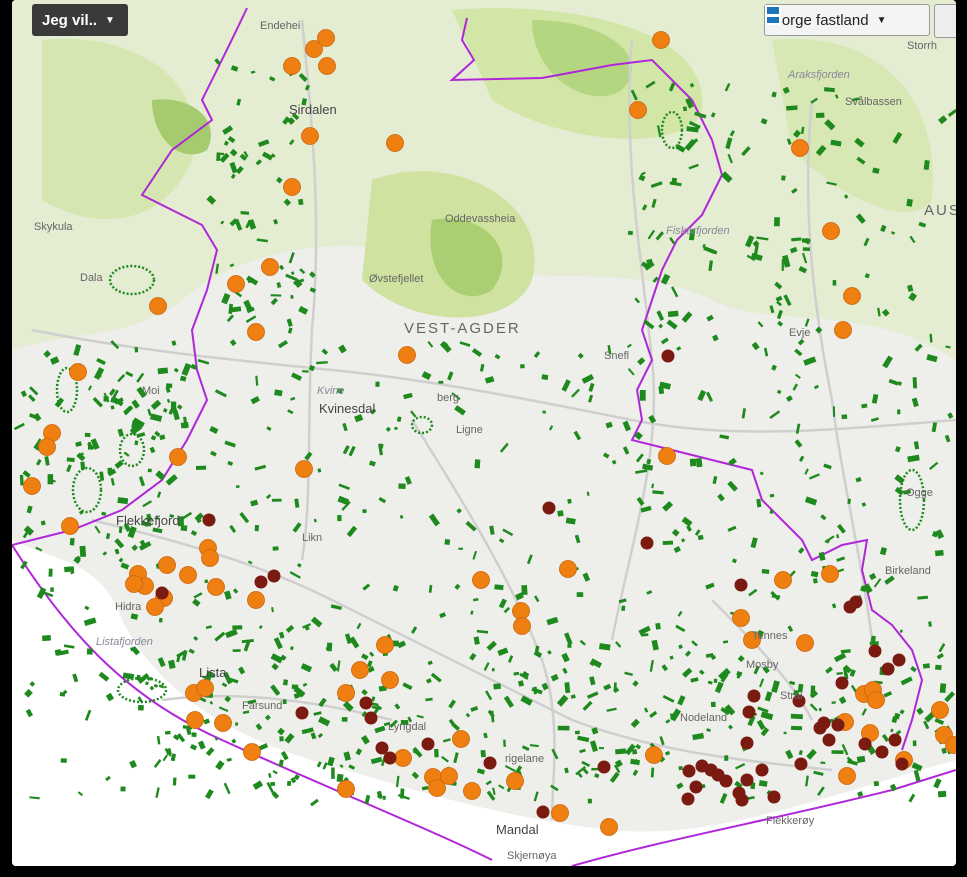 The image size is (967, 877). Describe the element at coordinates (945, 21) in the screenshot. I see `tool-button` at that location.